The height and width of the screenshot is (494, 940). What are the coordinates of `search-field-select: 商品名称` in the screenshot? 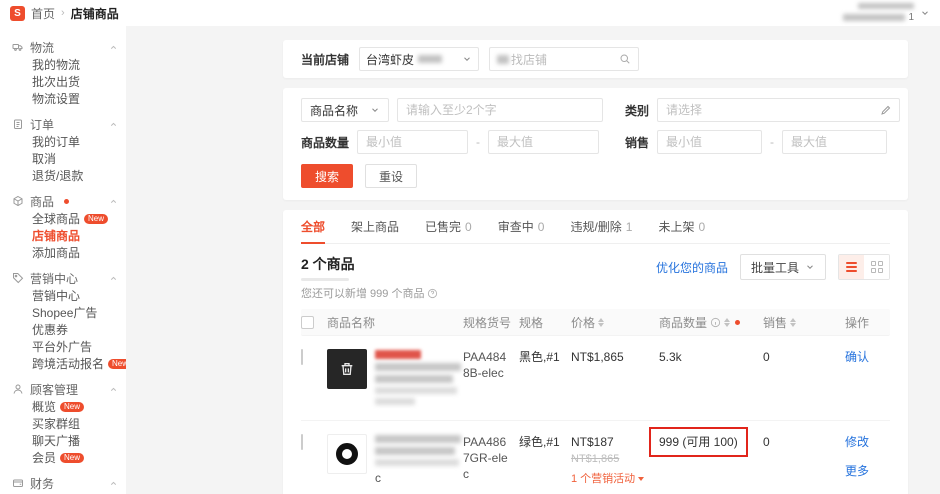 It's located at (345, 110).